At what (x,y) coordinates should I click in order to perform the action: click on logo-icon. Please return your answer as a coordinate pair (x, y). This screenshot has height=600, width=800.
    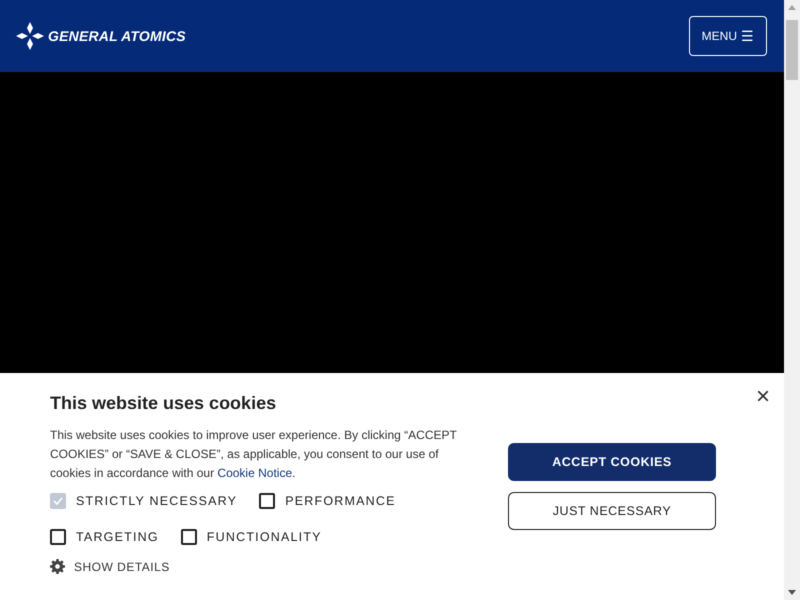
    Looking at the image, I should click on (30, 36).